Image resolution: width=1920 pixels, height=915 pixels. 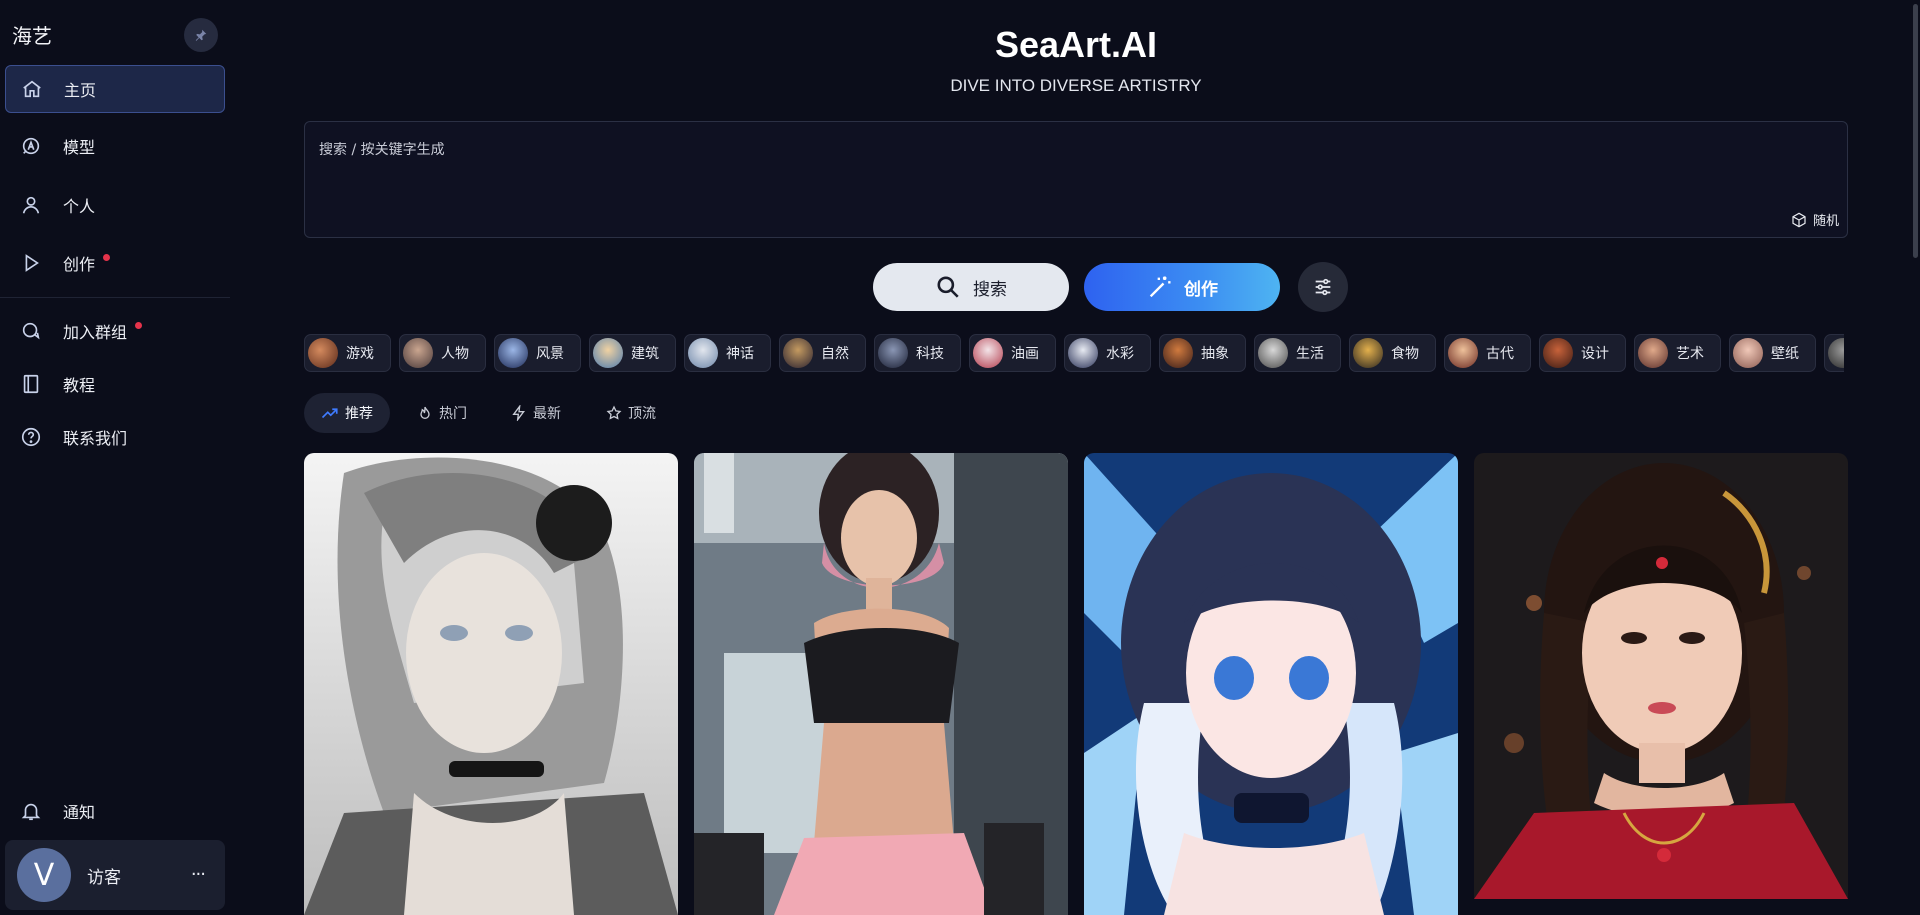 I want to click on category-chip-label: 食物, so click(x=1405, y=354).